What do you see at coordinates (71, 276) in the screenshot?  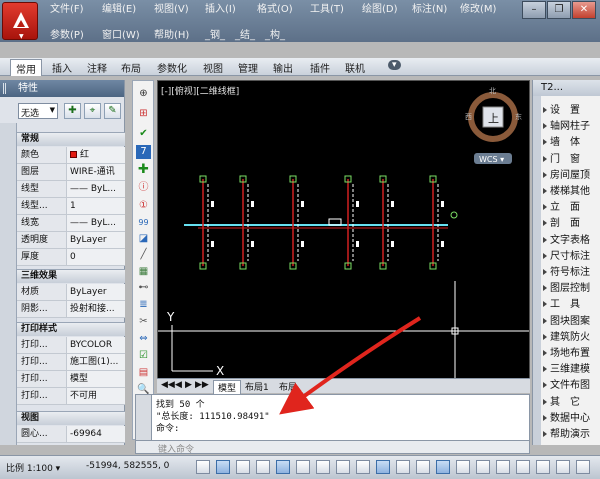 I see `section-3d-effects: 三维效果` at bounding box center [71, 276].